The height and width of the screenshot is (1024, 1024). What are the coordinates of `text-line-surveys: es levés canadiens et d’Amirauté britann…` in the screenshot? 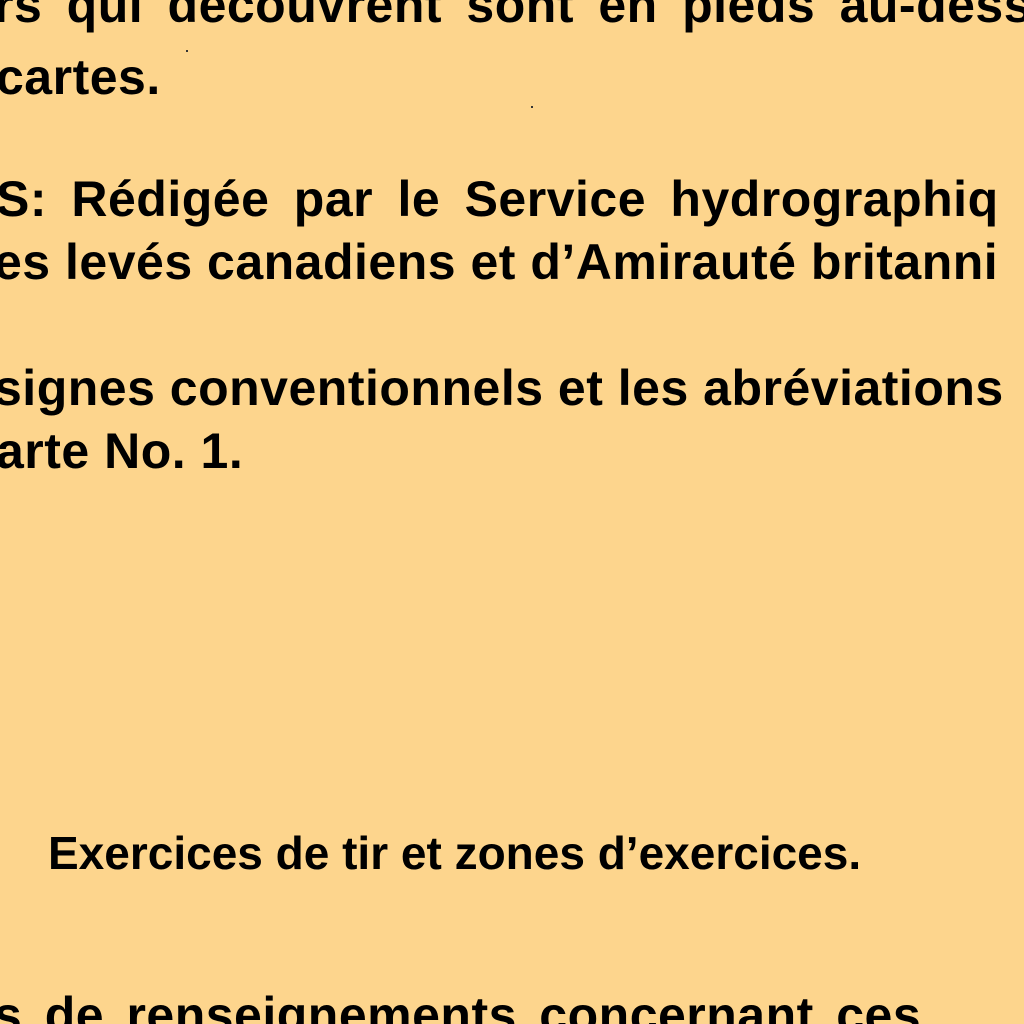 It's located at (499, 262).